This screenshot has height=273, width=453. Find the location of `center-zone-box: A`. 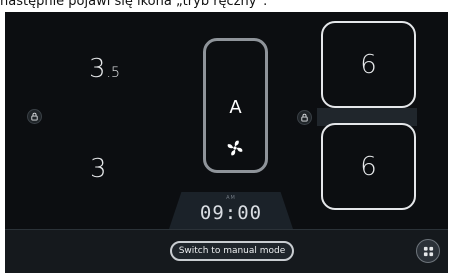

center-zone-box: A is located at coordinates (235, 105).